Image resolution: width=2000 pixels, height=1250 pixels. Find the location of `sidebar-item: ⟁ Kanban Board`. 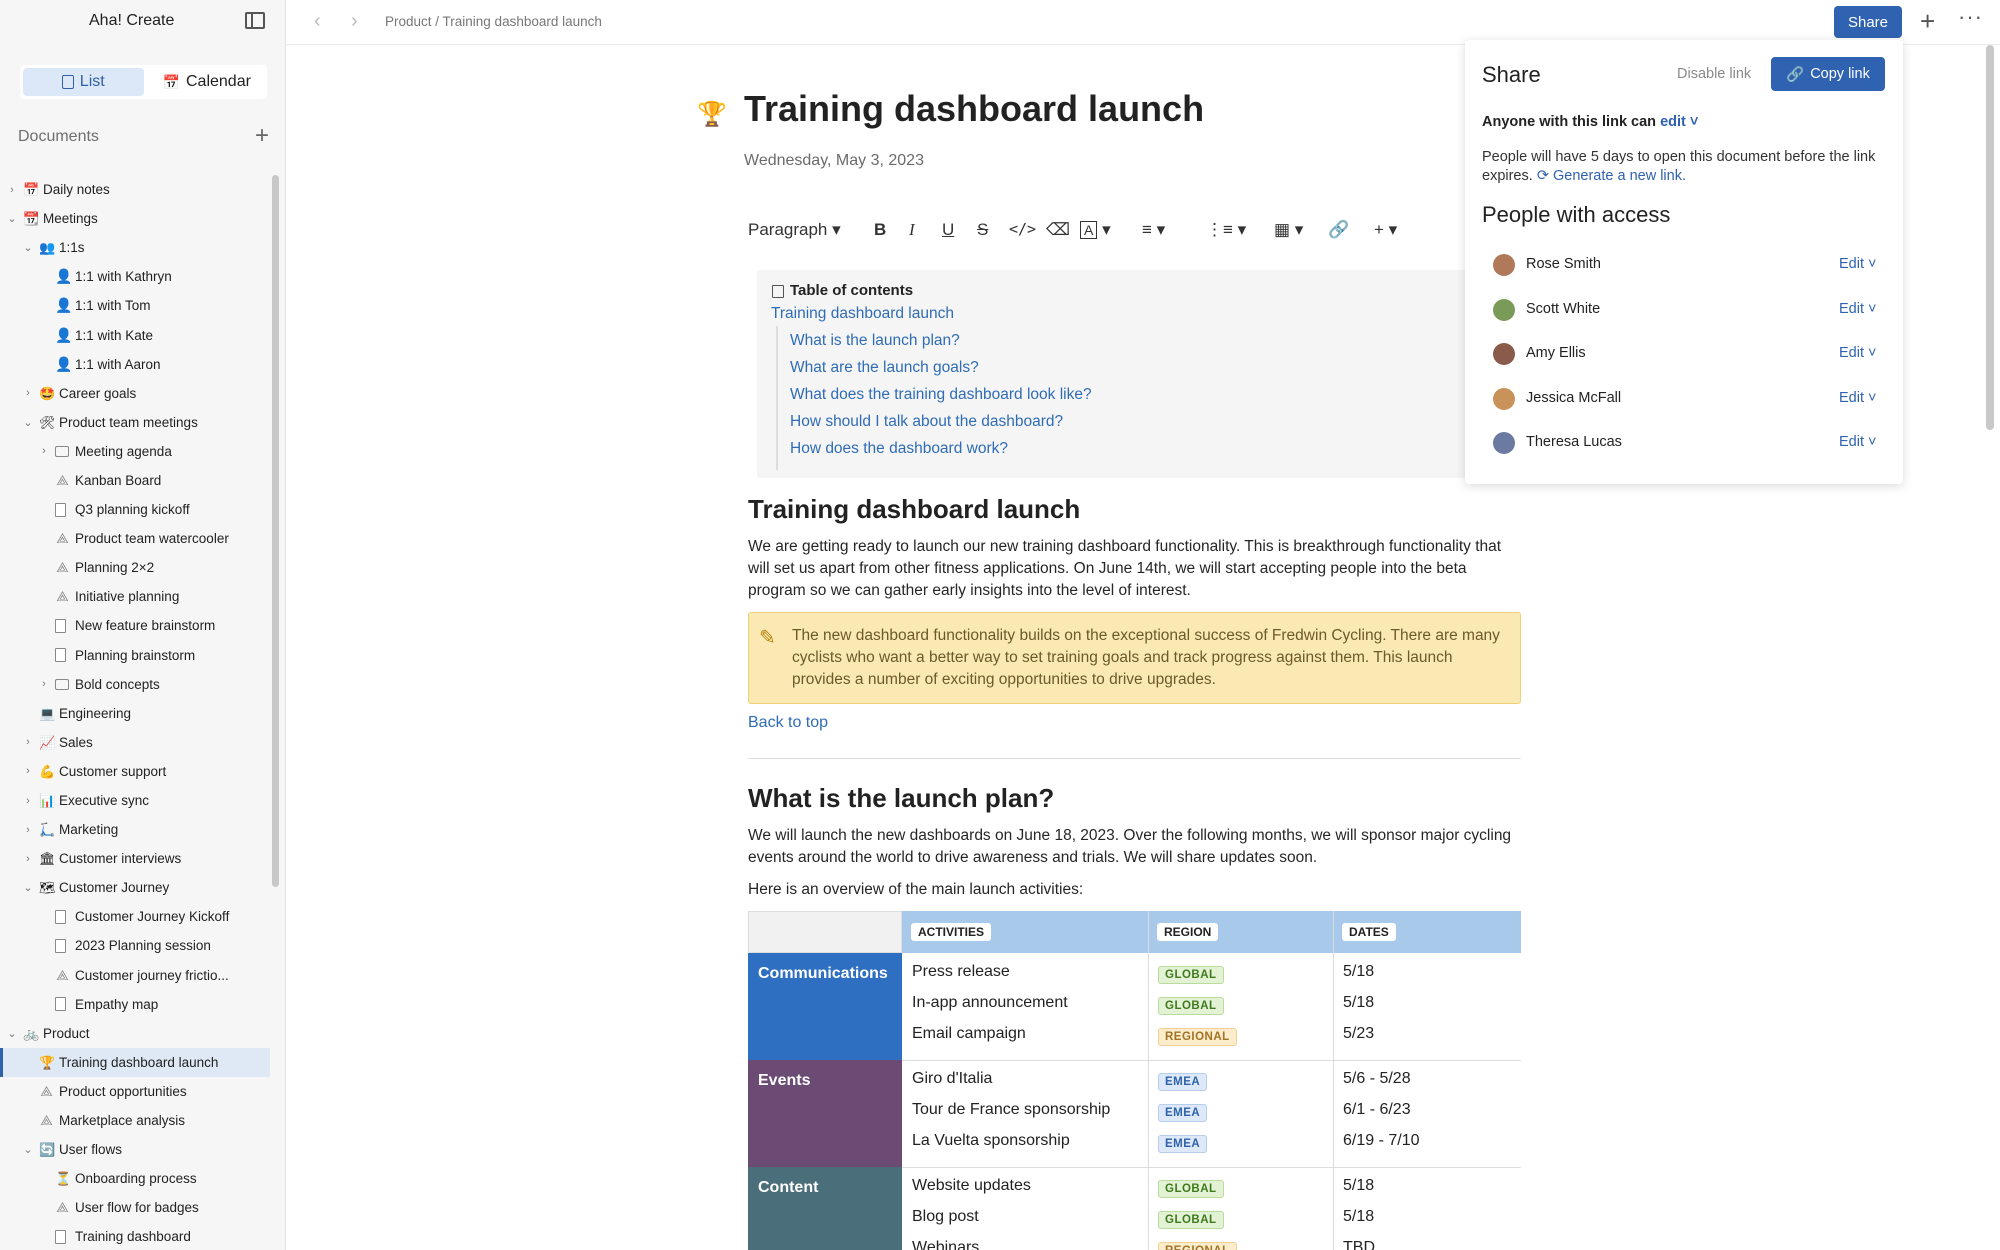

sidebar-item: ⟁ Kanban Board is located at coordinates (135, 480).